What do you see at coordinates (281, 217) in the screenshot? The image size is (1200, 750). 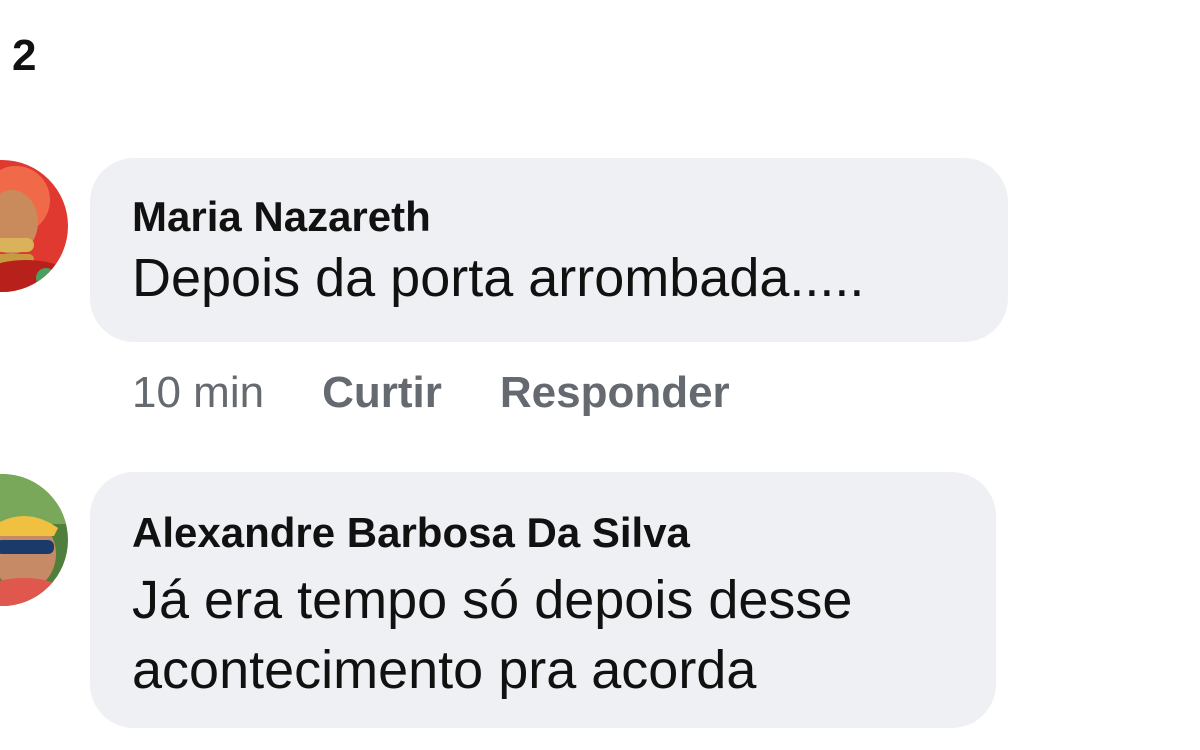 I see `comment-author: Maria Nazareth` at bounding box center [281, 217].